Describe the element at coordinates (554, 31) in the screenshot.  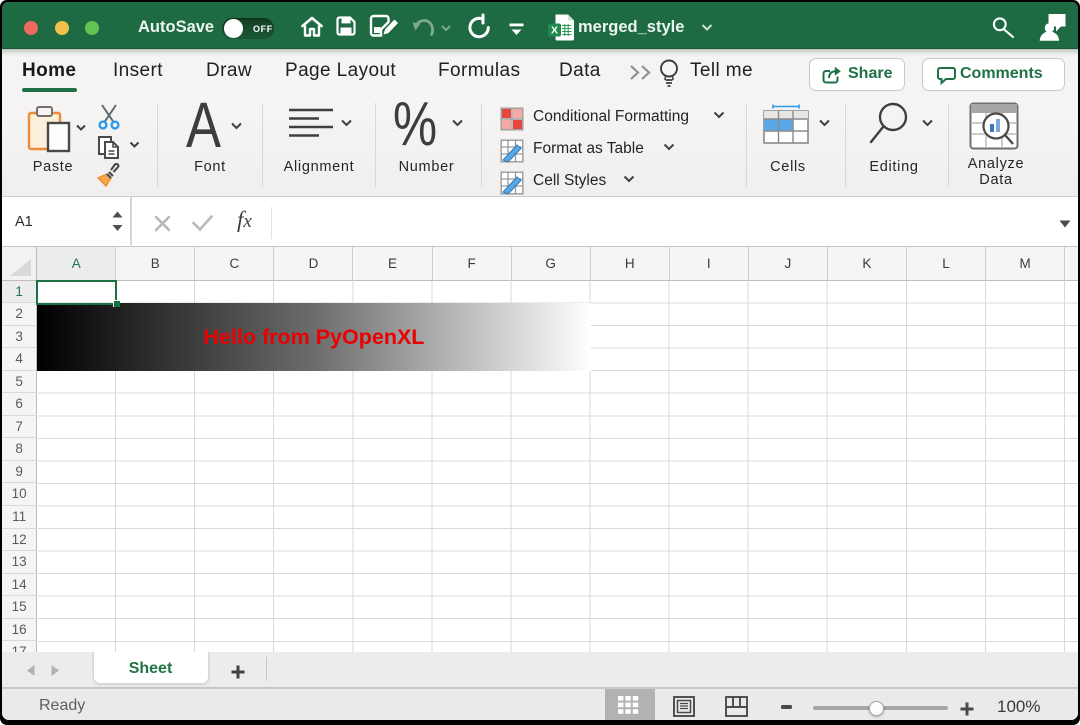
I see `svg-text: X` at that location.